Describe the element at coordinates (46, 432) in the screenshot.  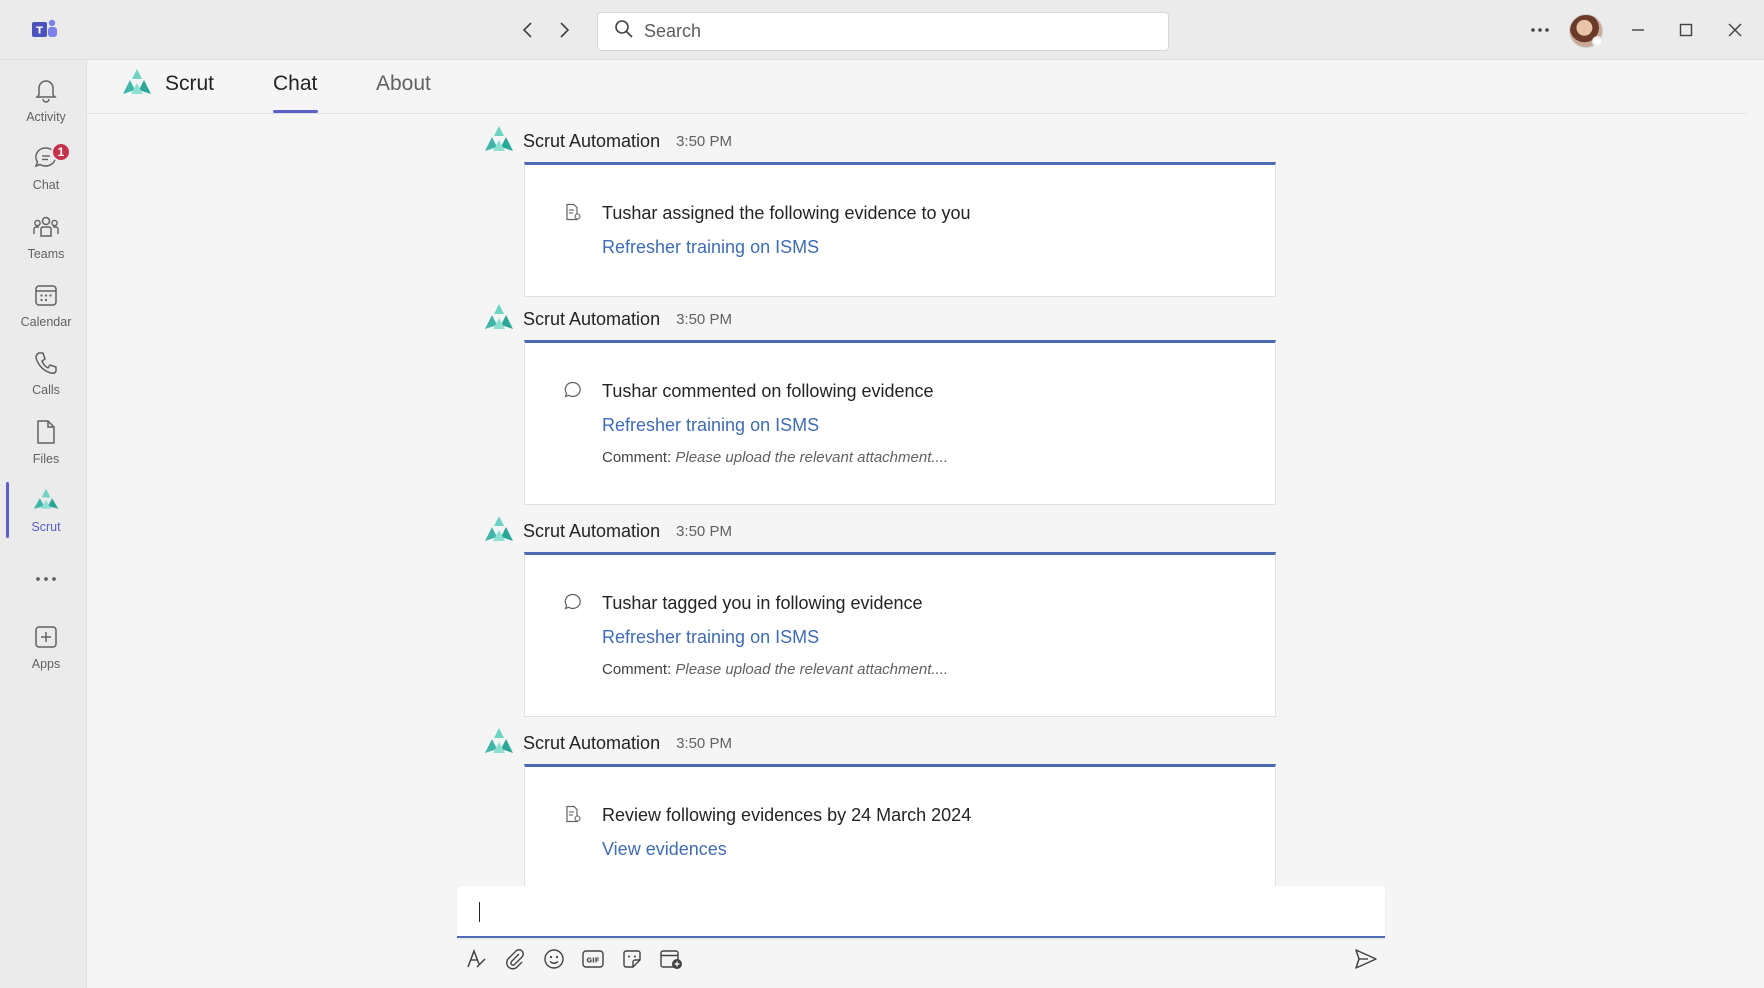
I see `file-icon` at that location.